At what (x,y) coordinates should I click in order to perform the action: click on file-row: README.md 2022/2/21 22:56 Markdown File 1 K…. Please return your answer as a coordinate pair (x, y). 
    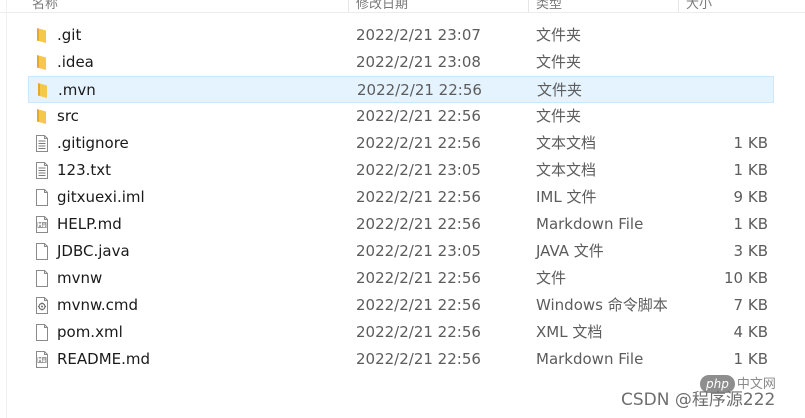
    Looking at the image, I should click on (401, 359).